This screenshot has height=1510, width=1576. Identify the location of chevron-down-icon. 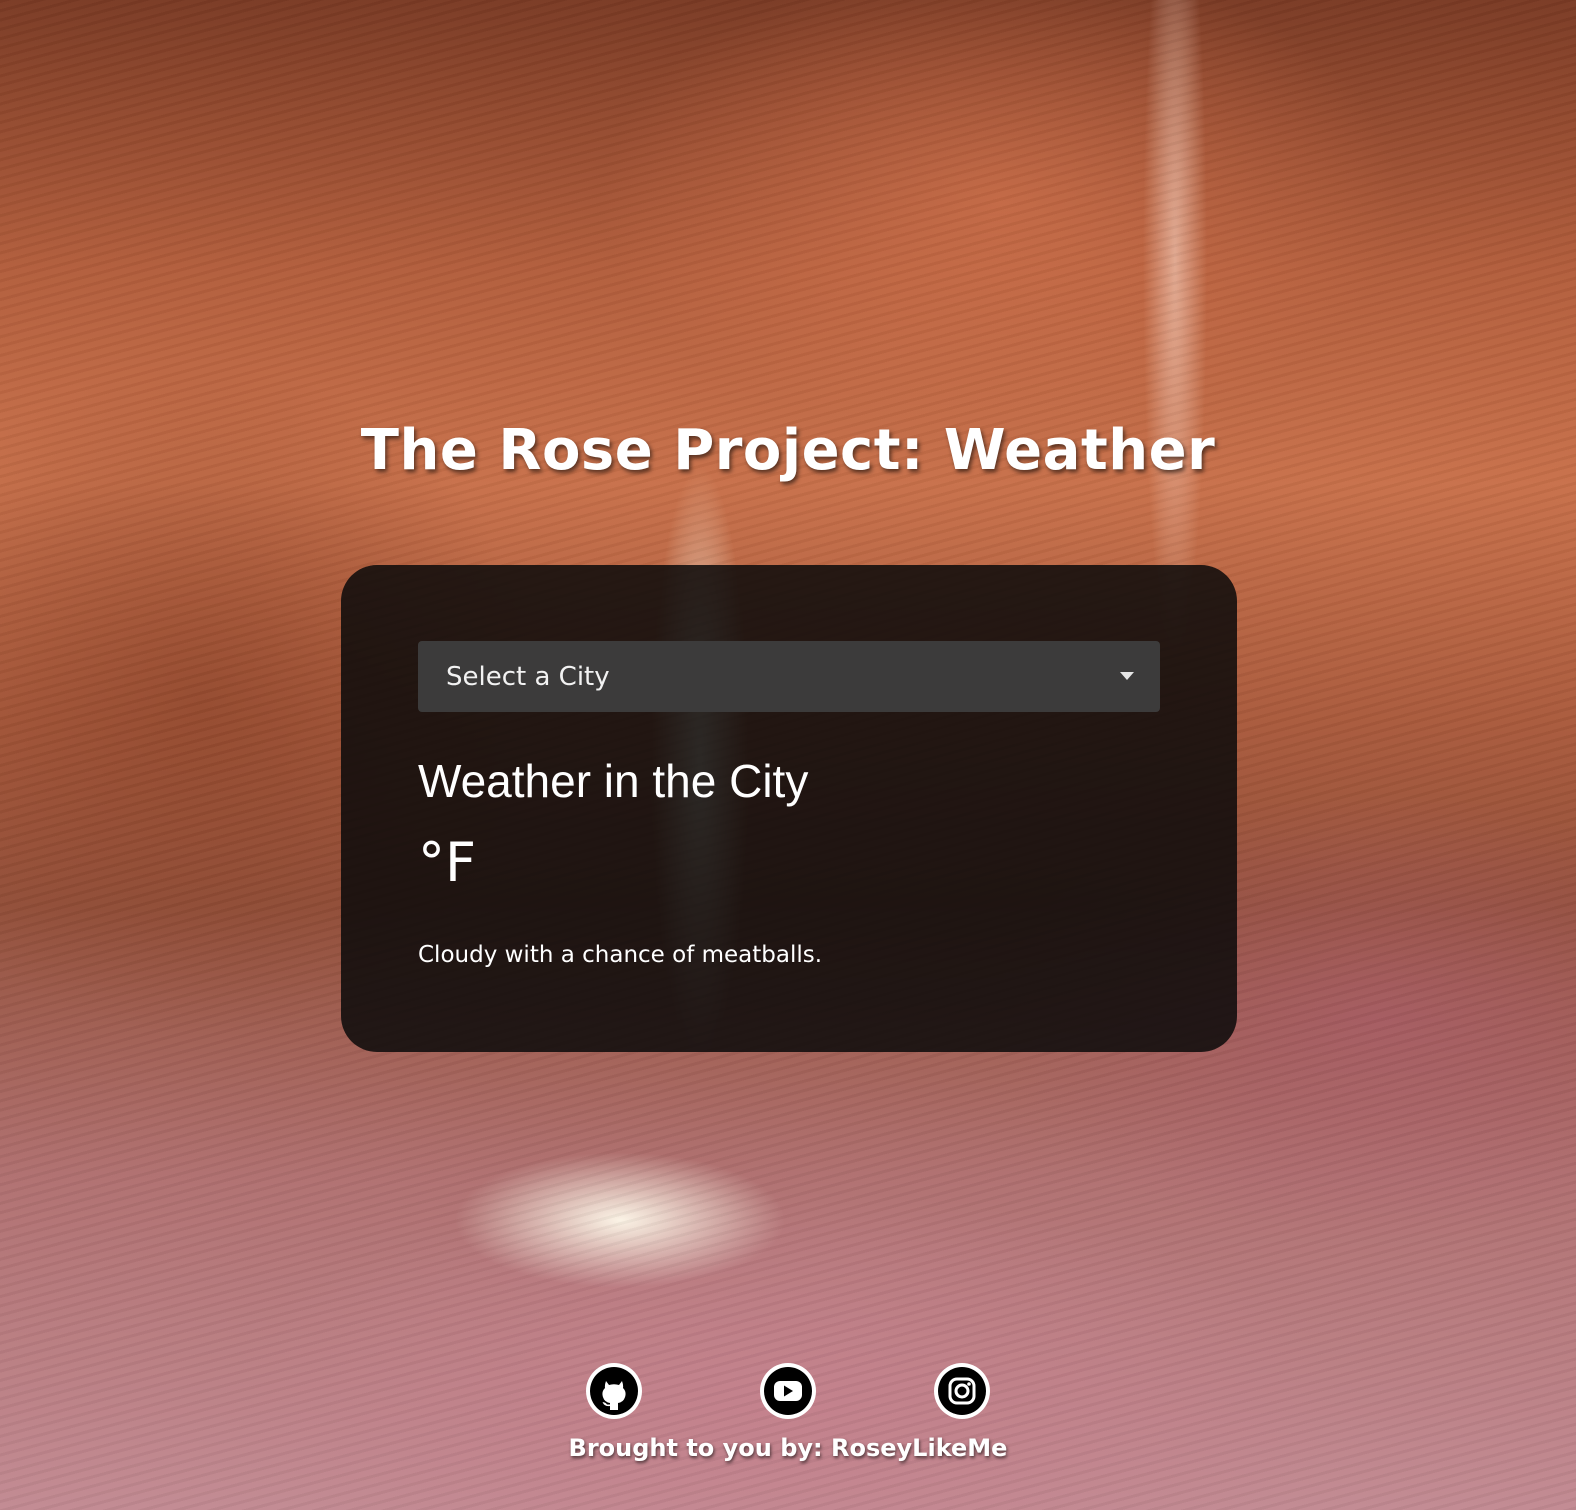
(1127, 676).